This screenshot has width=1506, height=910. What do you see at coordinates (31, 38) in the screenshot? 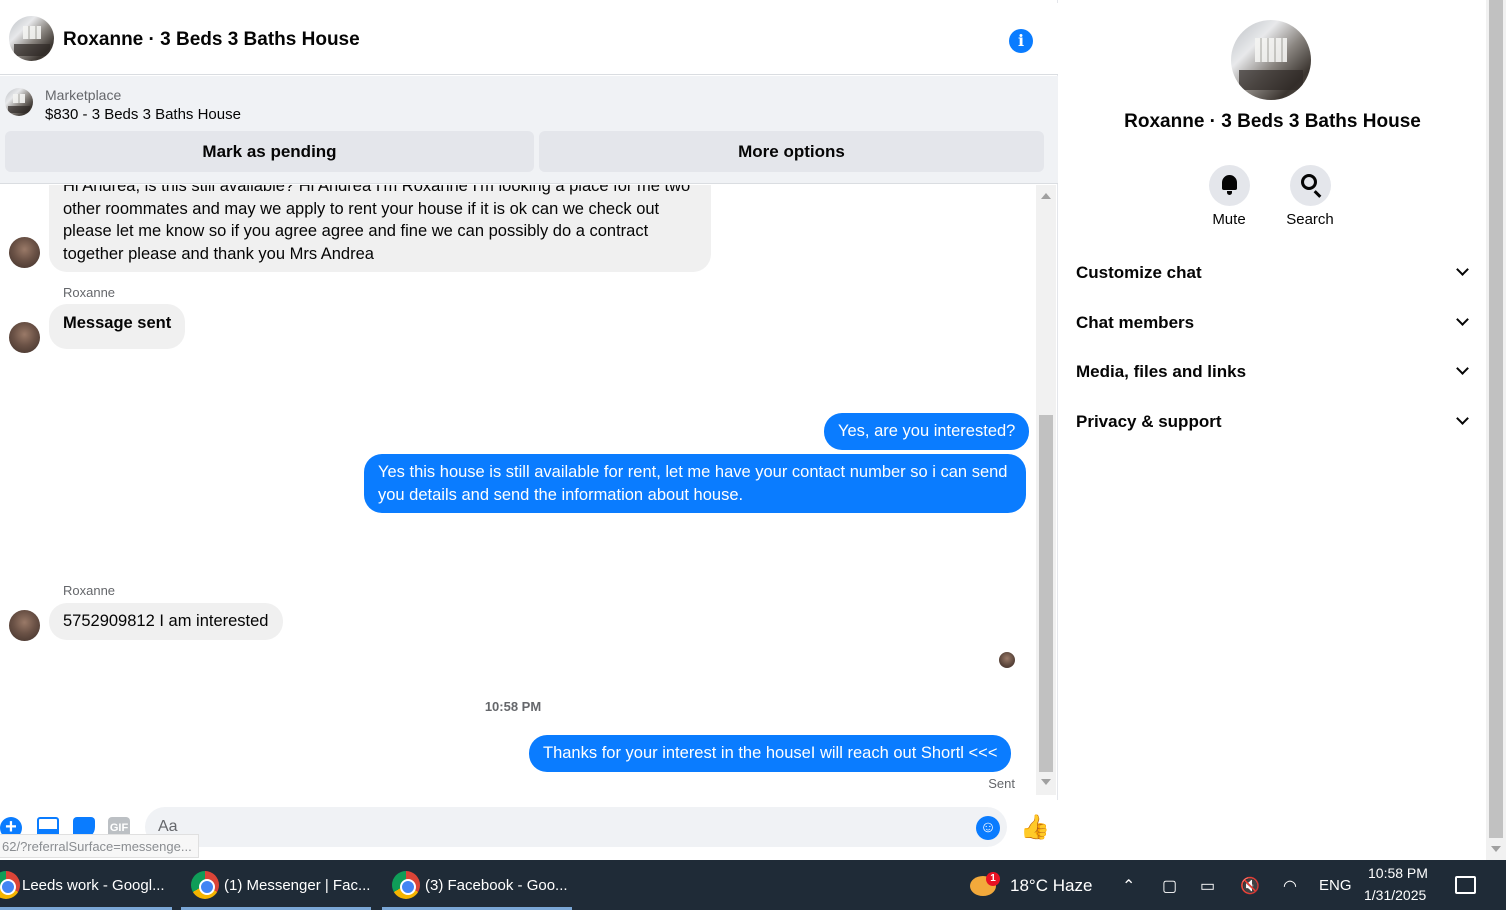
I see `conversation-avatar` at bounding box center [31, 38].